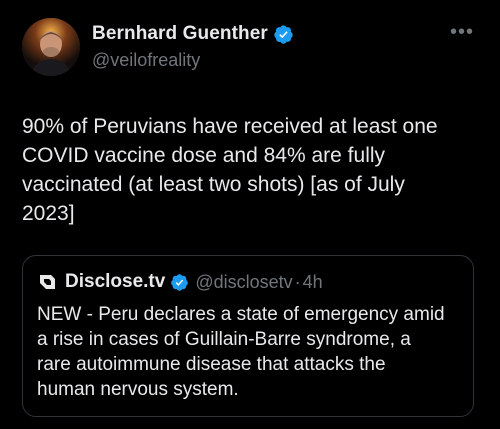 Image resolution: width=500 pixels, height=429 pixels. Describe the element at coordinates (47, 282) in the screenshot. I see `disclose-logo-icon` at that location.